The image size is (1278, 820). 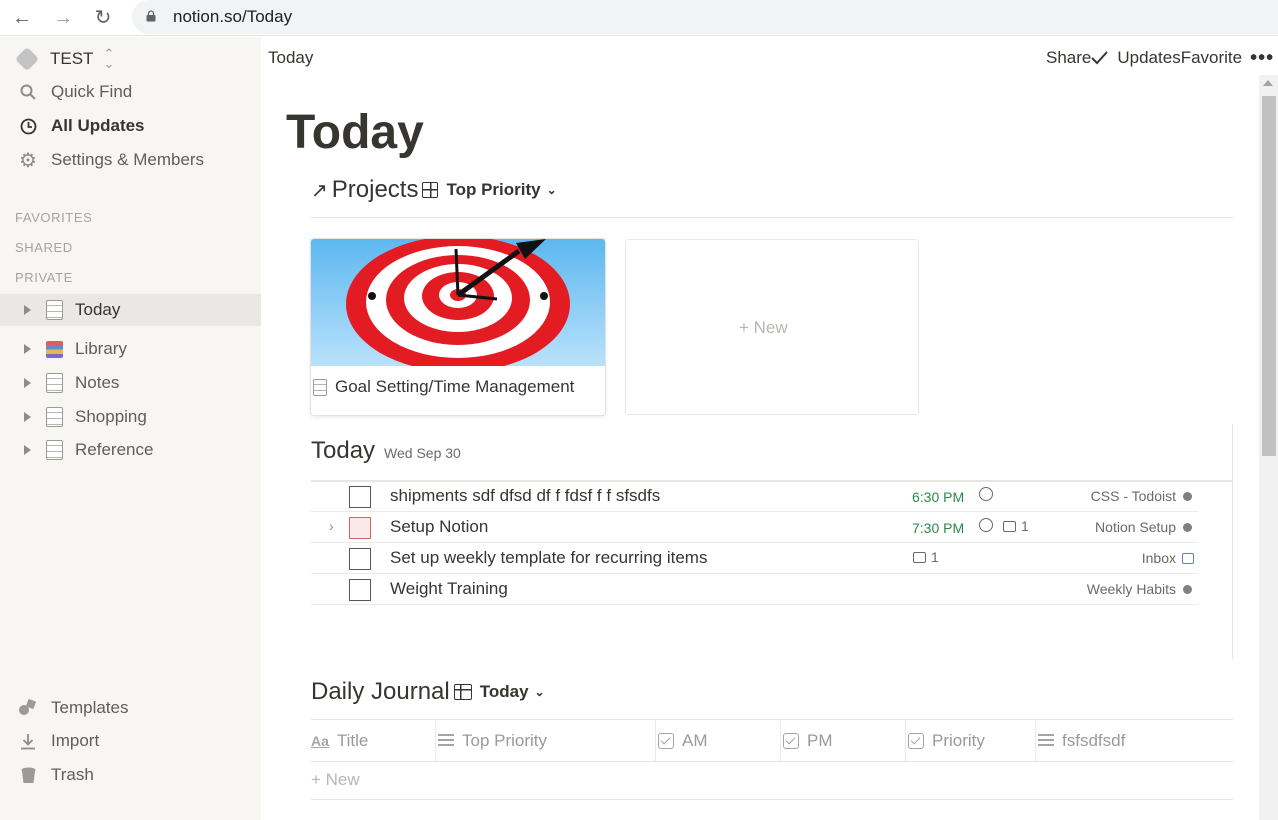 What do you see at coordinates (72, 708) in the screenshot?
I see `templates-link: Templates` at bounding box center [72, 708].